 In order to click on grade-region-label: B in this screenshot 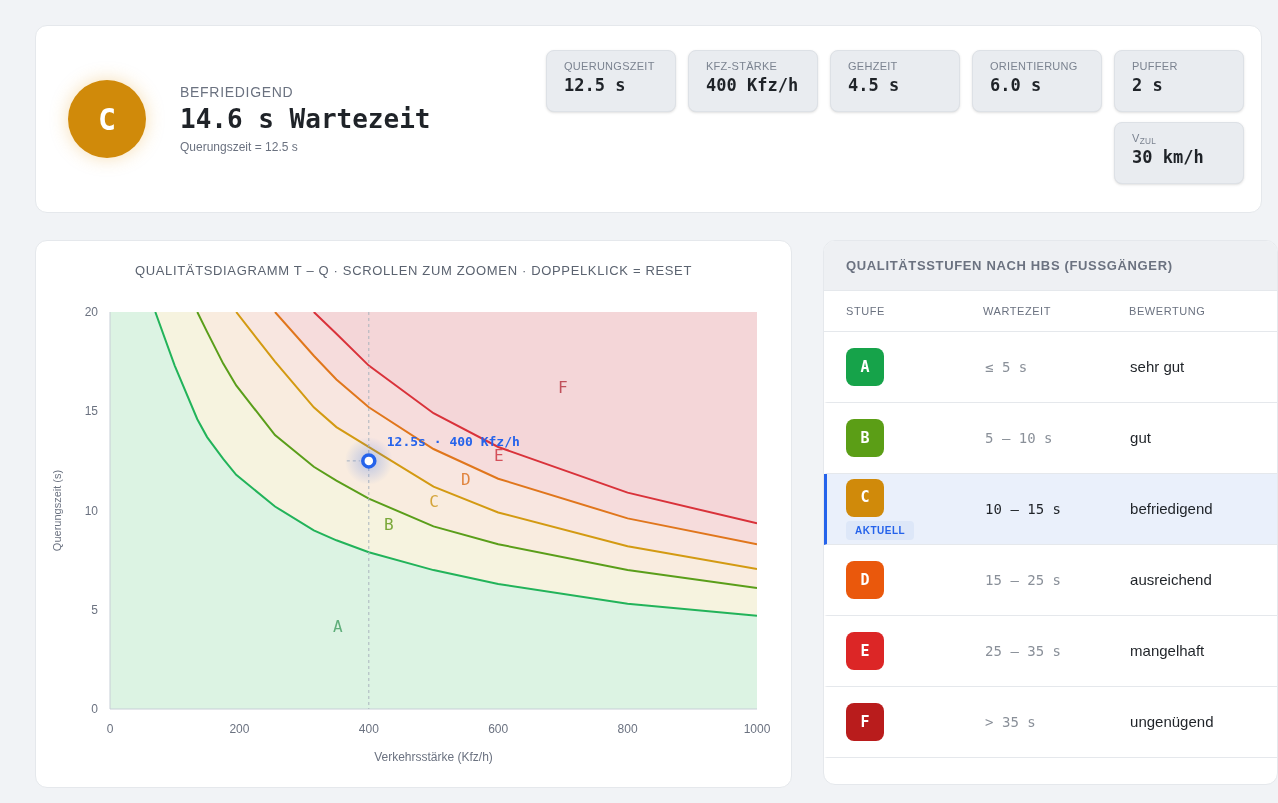, I will do `click(389, 524)`.